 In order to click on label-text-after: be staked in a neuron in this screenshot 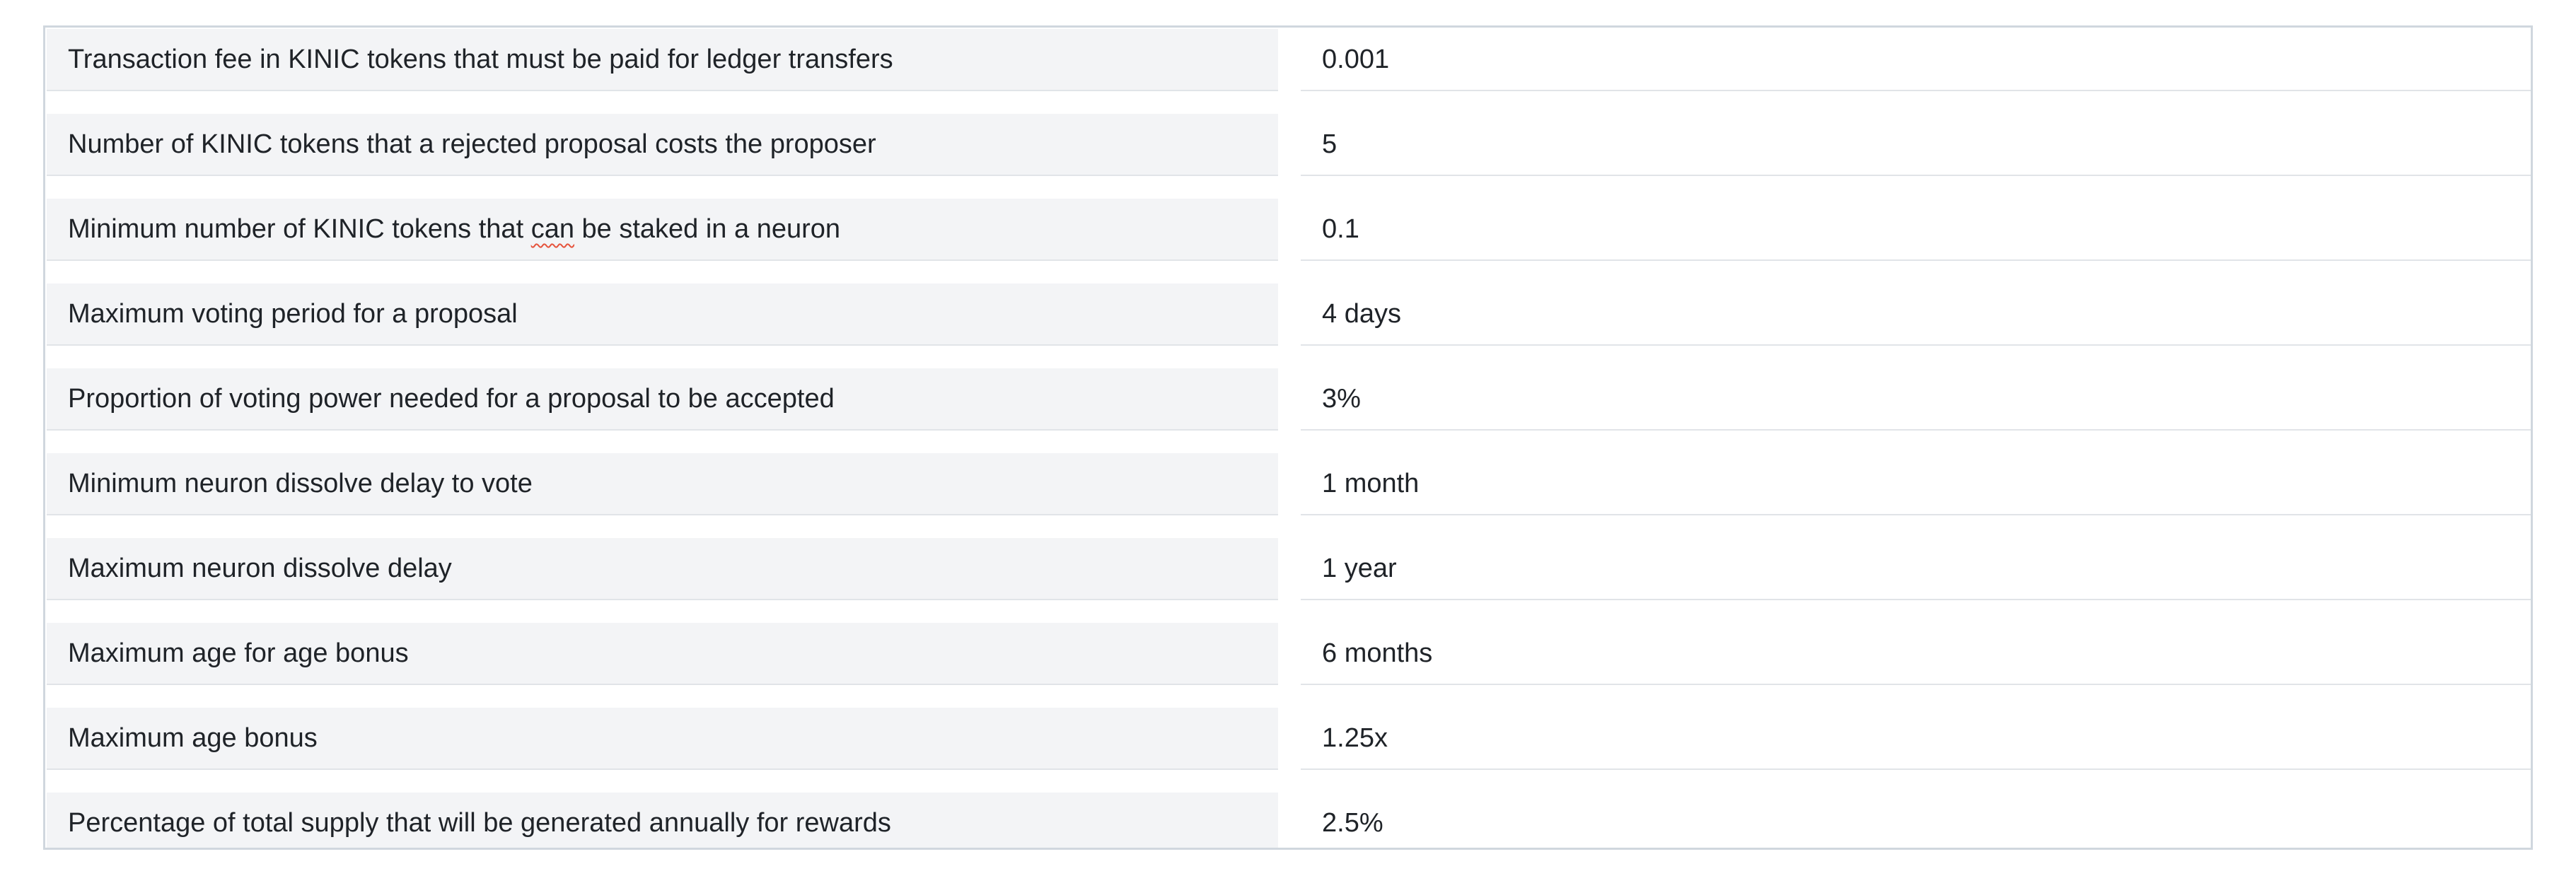, I will do `click(707, 229)`.